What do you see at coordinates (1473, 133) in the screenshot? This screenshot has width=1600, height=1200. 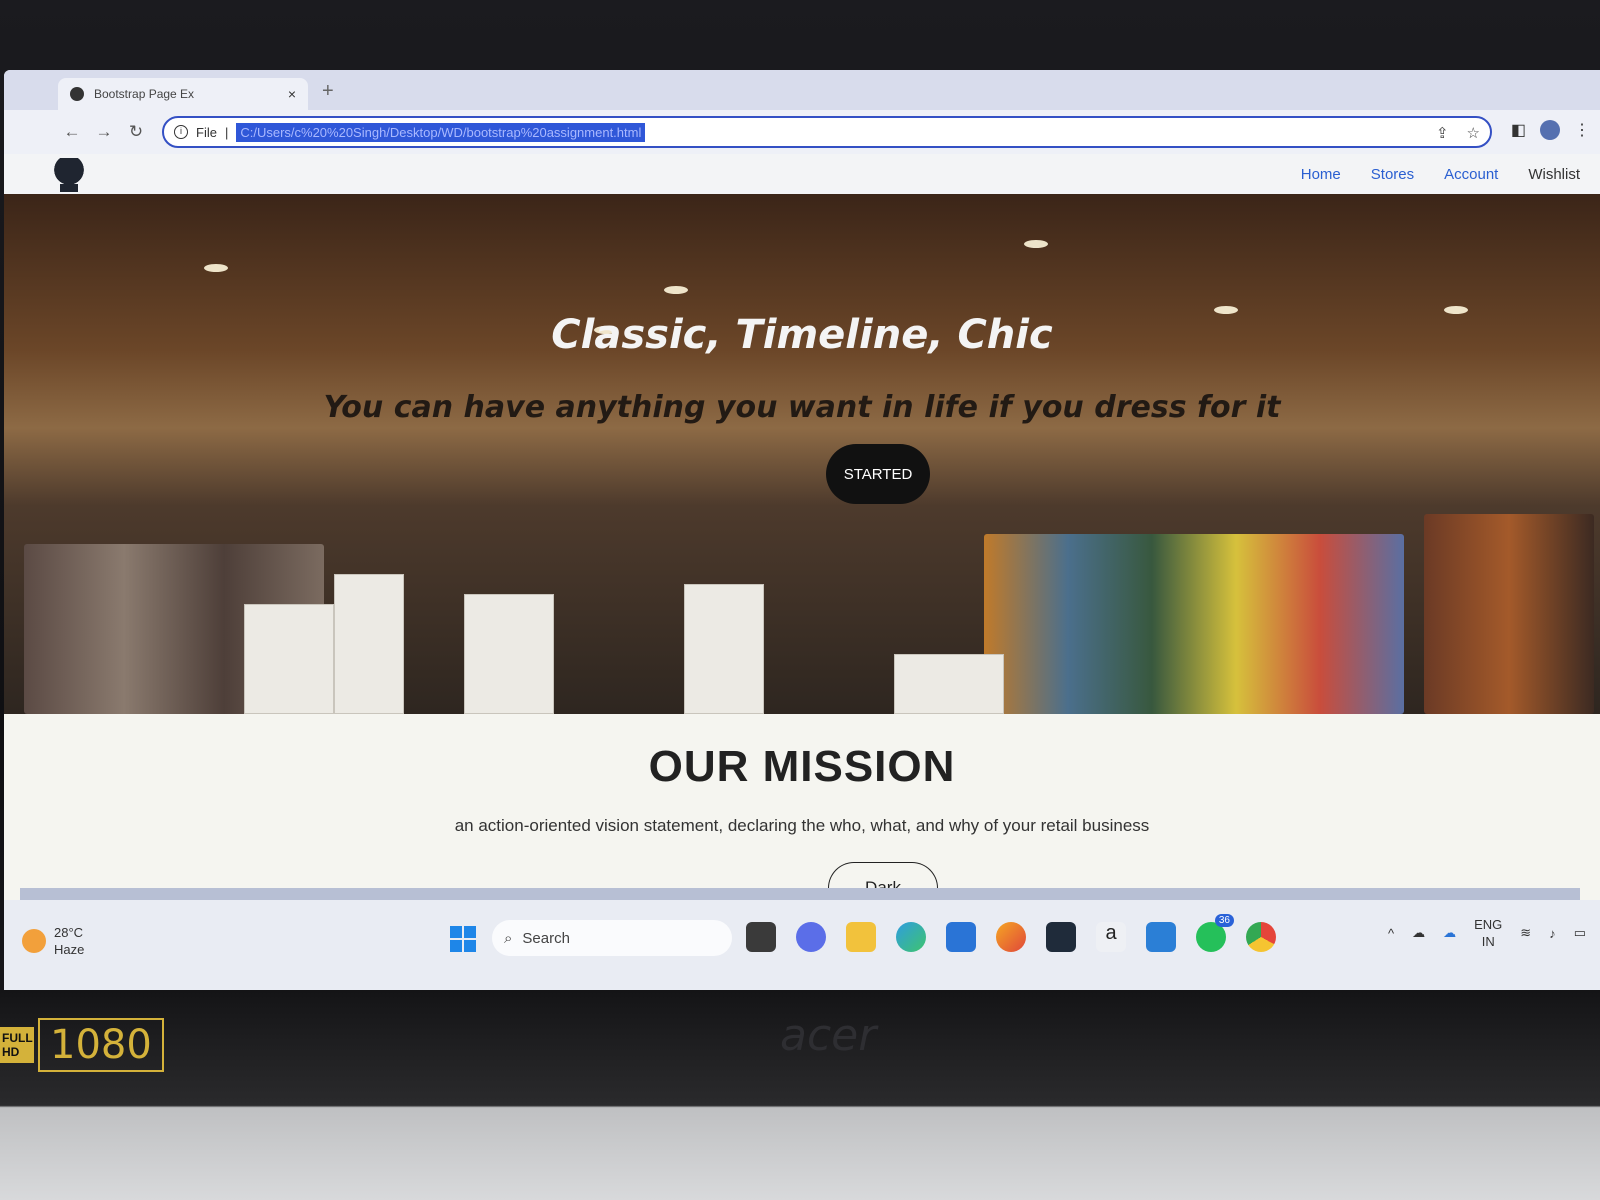 I see `bookmark-star-icon: ☆` at bounding box center [1473, 133].